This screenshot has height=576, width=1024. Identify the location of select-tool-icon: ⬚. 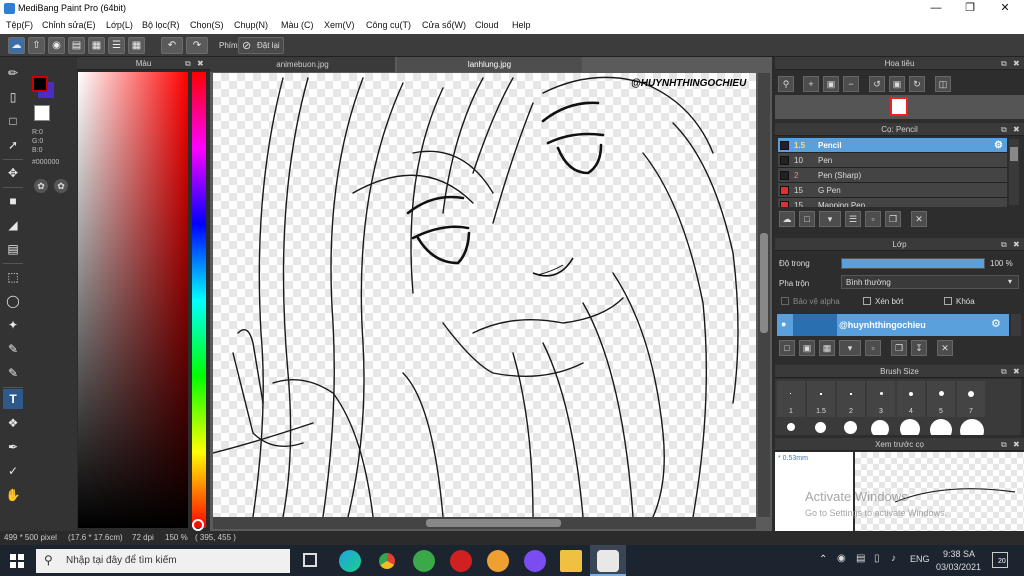
(13, 277).